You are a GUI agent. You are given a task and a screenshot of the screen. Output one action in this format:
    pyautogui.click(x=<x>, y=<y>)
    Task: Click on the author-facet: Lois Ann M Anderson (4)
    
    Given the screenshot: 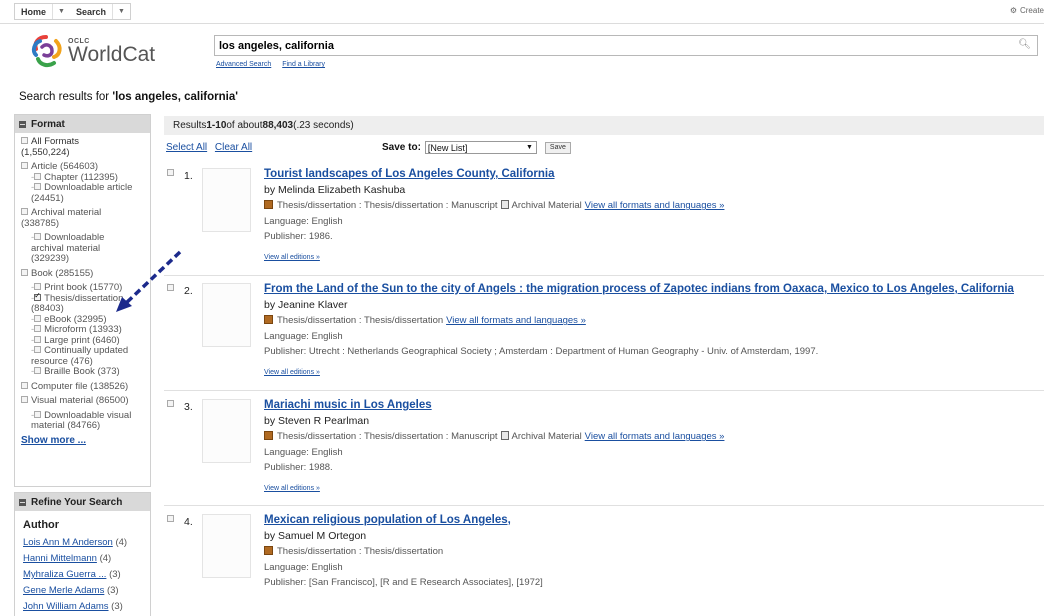 What is the action you would take?
    pyautogui.click(x=86, y=543)
    